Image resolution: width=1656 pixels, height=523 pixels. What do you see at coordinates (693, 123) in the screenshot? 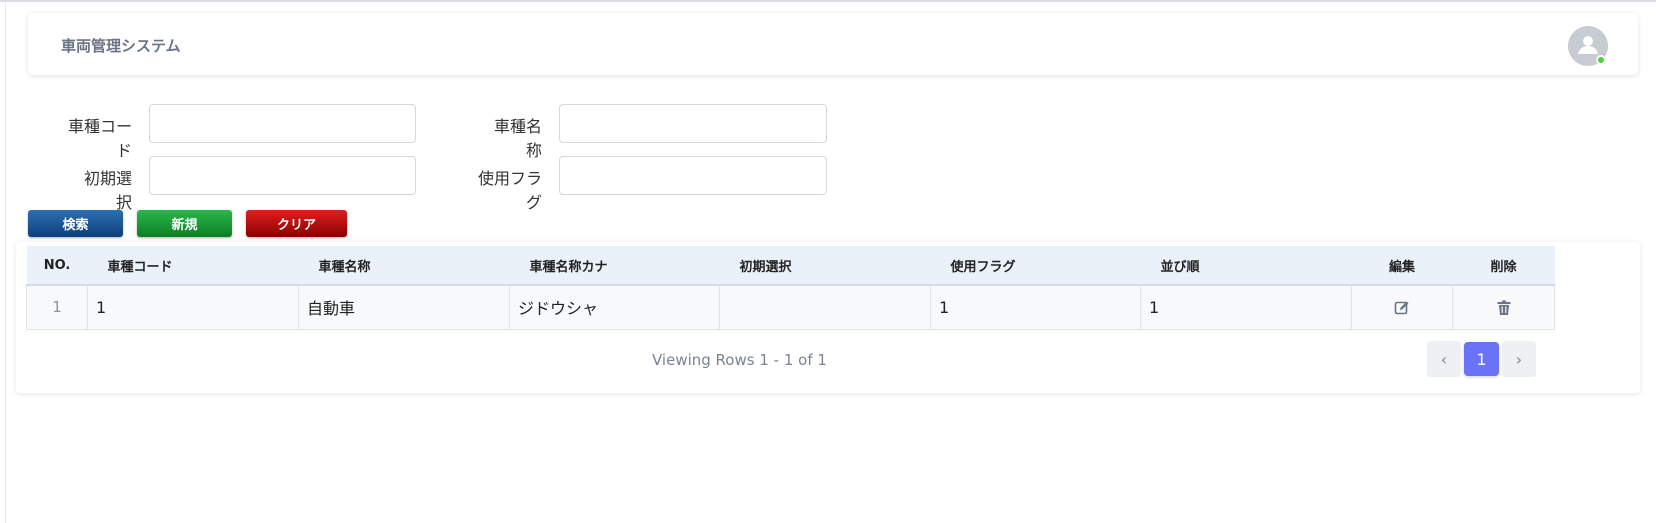
I see `vehicle-name-input` at bounding box center [693, 123].